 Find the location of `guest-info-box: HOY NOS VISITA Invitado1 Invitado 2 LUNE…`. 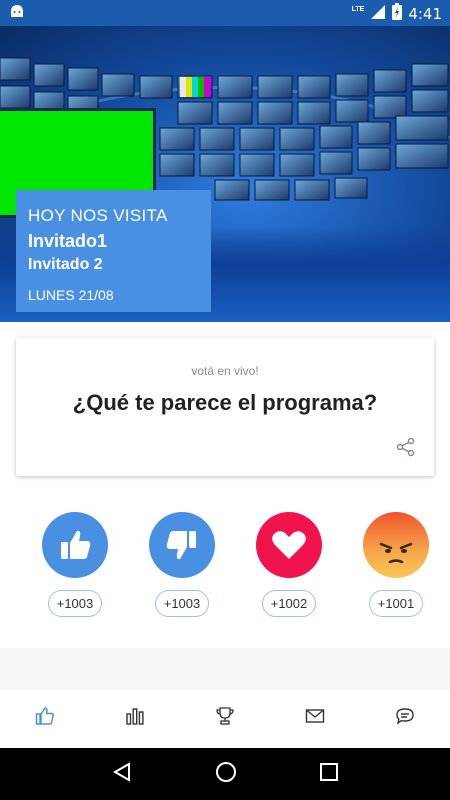

guest-info-box: HOY NOS VISITA Invitado1 Invitado 2 LUNE… is located at coordinates (113, 251).